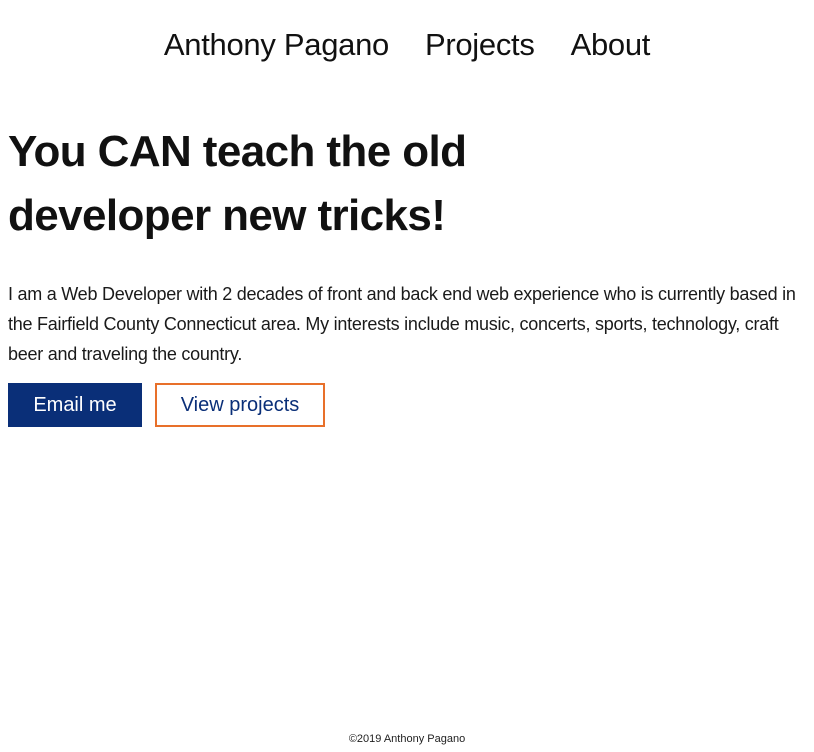  Describe the element at coordinates (75, 405) in the screenshot. I see `email-me-button: Email me` at that location.